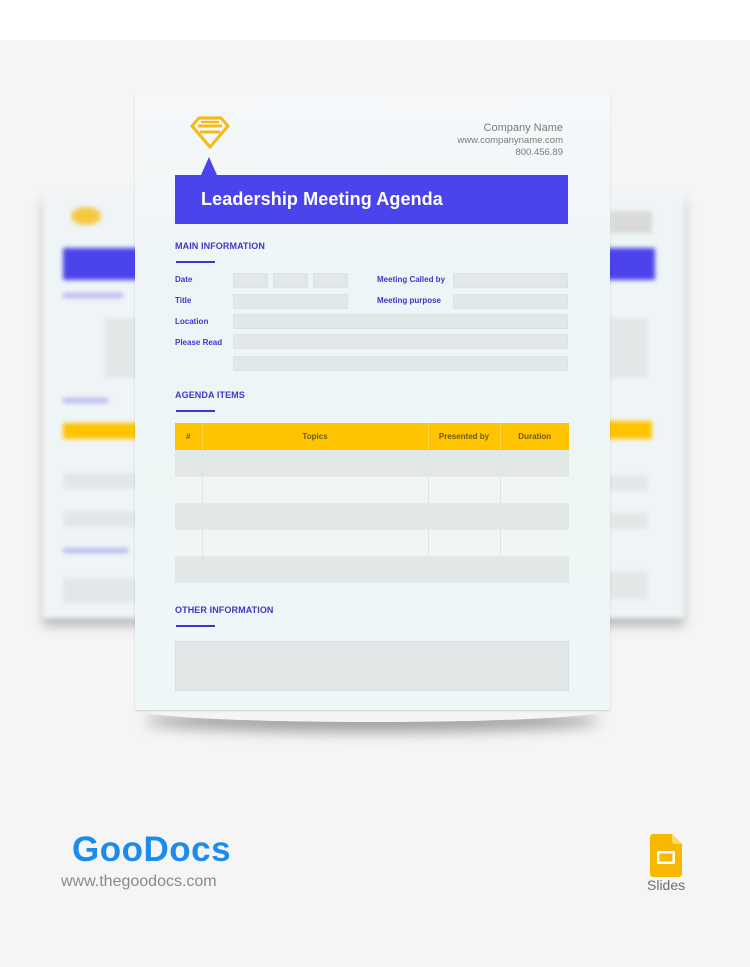  I want to click on document-title: Leadership Meeting Agenda, so click(322, 199).